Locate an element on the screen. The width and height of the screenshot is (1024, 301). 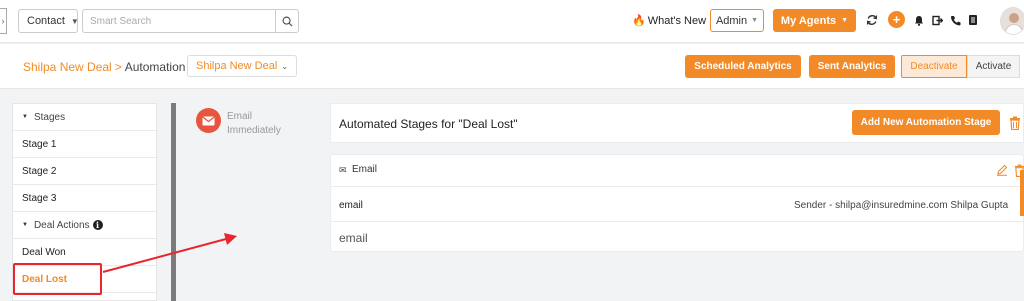
edit-icon is located at coordinates (1002, 170).